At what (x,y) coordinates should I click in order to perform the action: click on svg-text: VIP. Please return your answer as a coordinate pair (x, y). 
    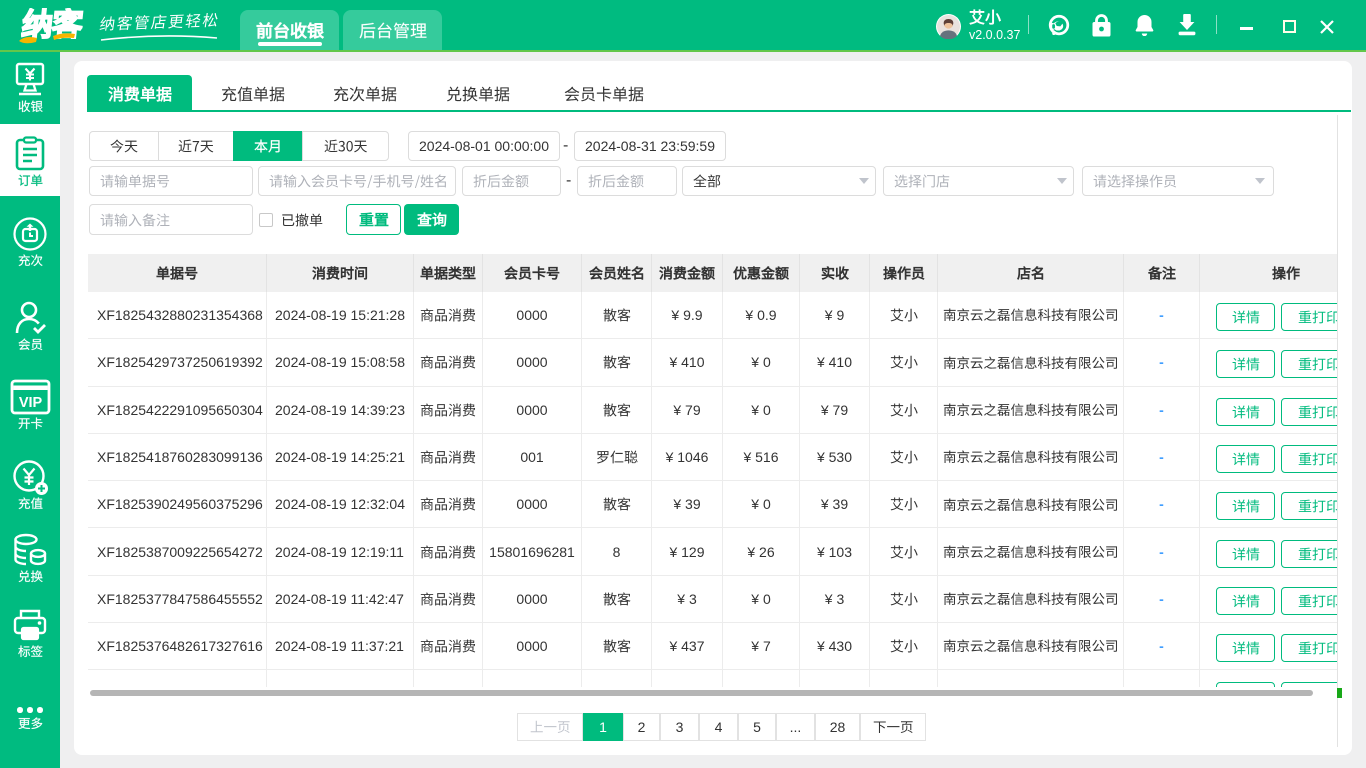
    Looking at the image, I should click on (30, 403).